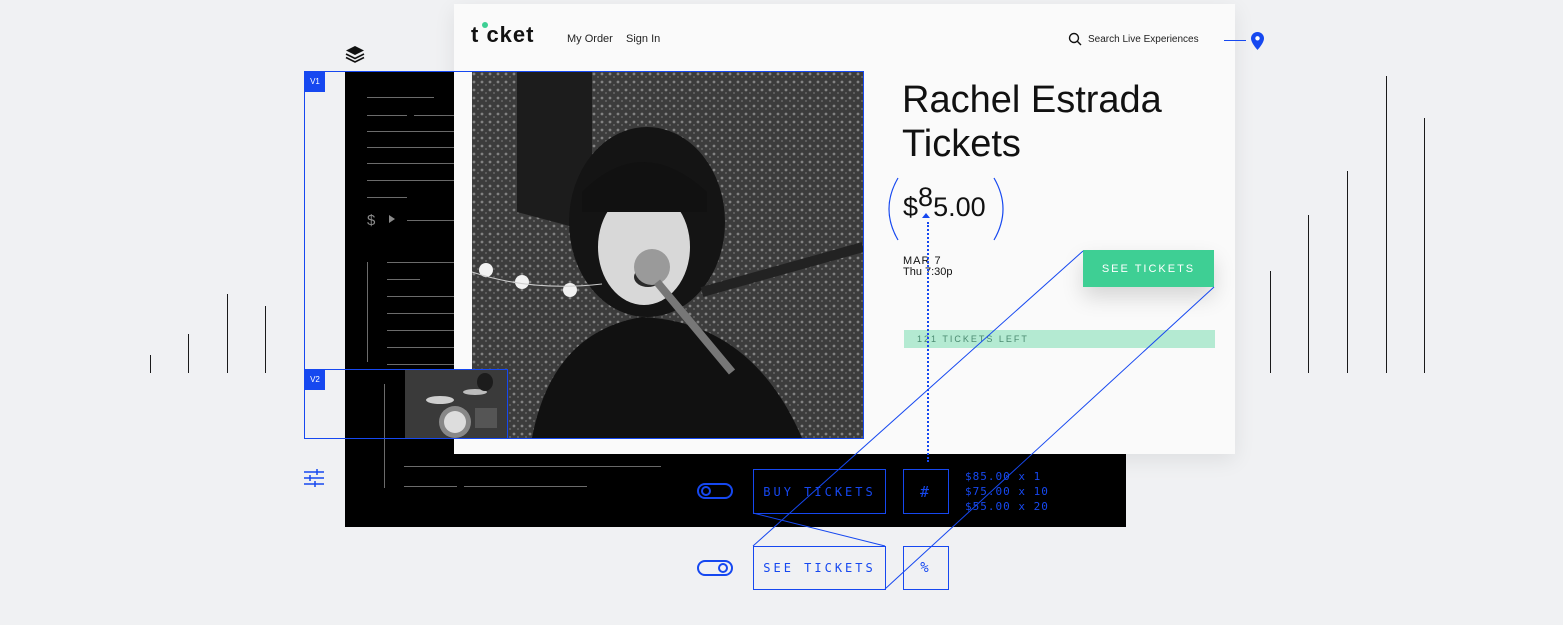 The image size is (1563, 625). I want to click on toggle-icon-see, so click(715, 568).